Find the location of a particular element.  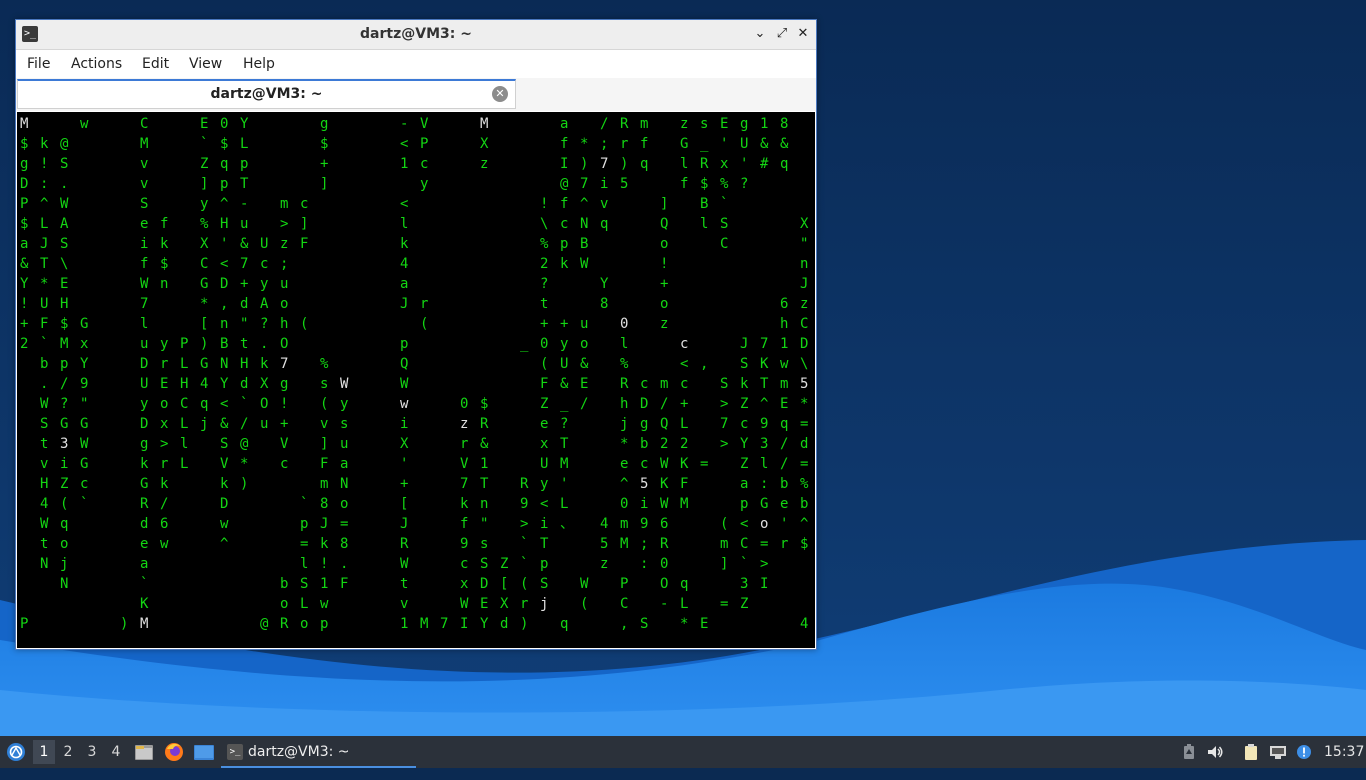

terminal-line: N ` bS1F t xD[(S W P Oq 3I Z is located at coordinates (437, 584).